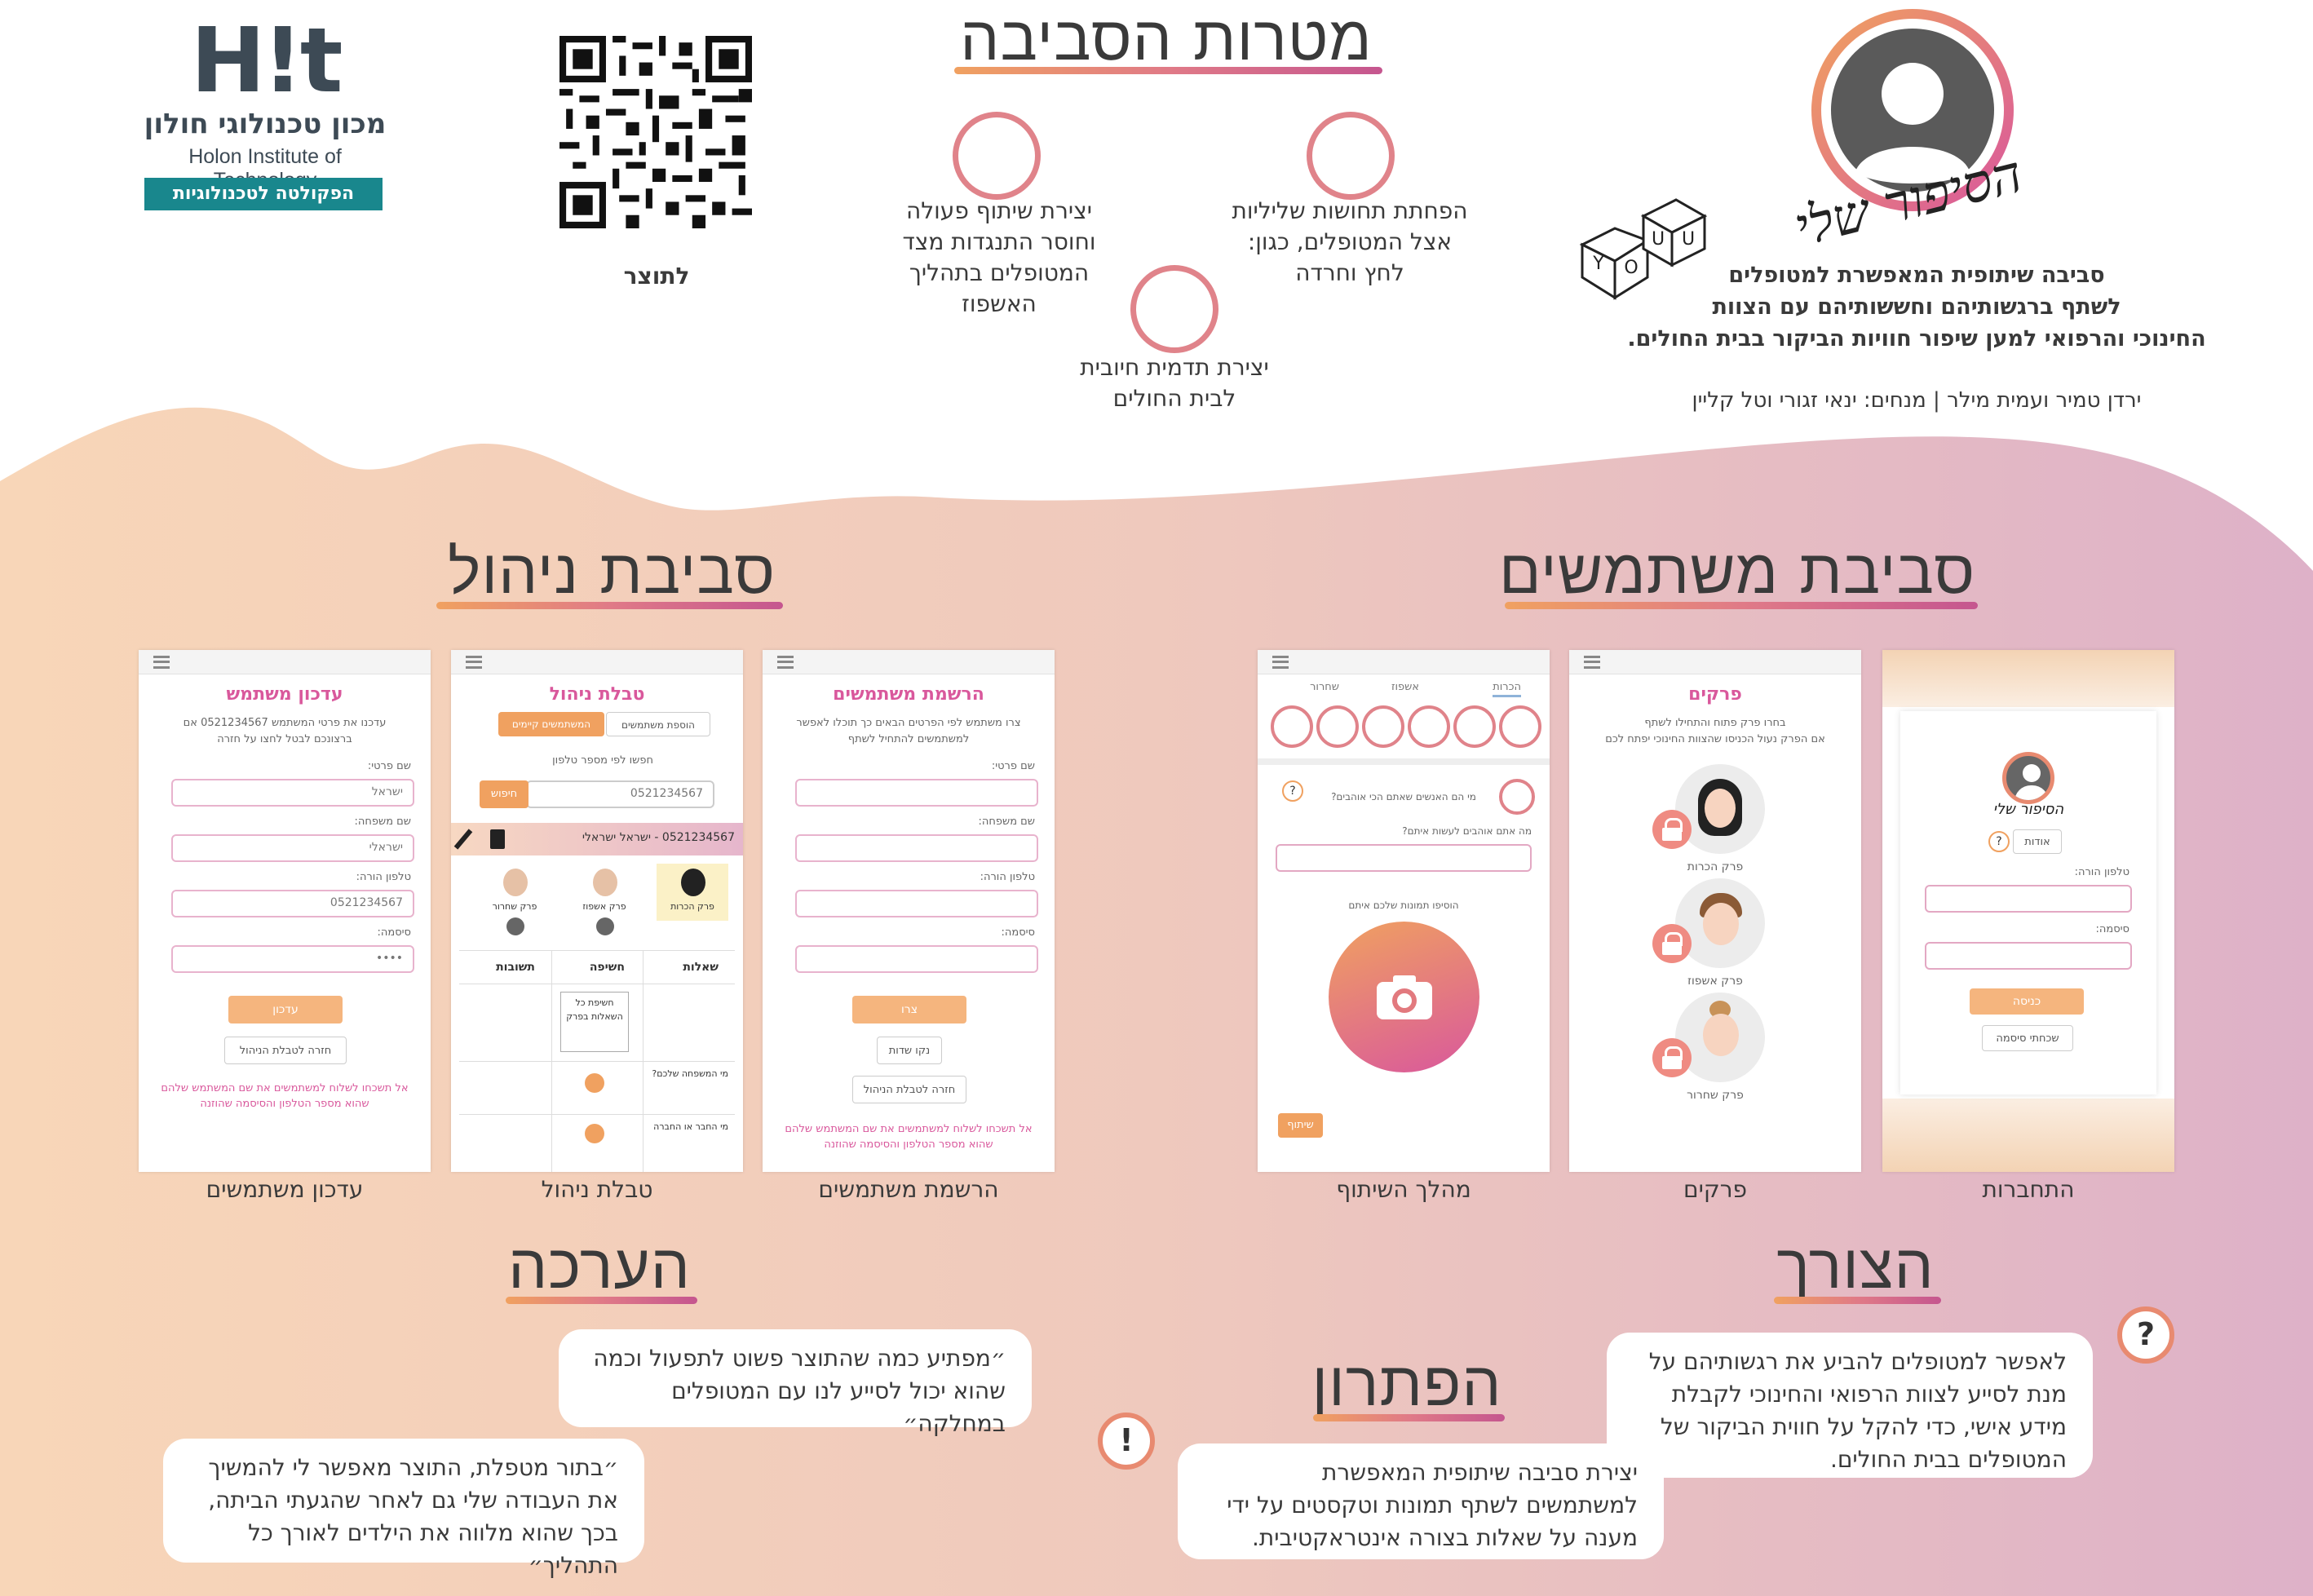 Image resolution: width=2313 pixels, height=1596 pixels. Describe the element at coordinates (1300, 1125) in the screenshot. I see `share-button: שיתוף` at that location.